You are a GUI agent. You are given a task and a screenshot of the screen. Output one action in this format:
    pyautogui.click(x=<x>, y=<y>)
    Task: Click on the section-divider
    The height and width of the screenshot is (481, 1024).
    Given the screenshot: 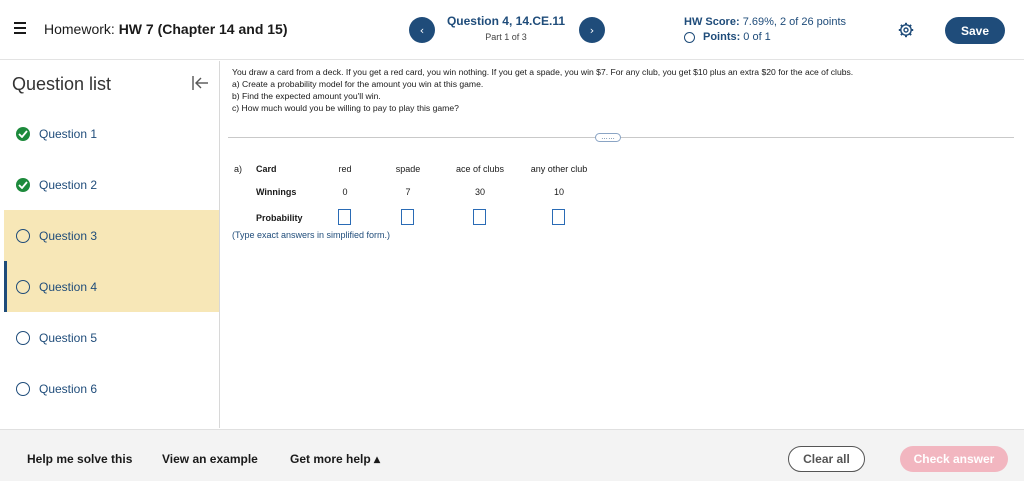 What is the action you would take?
    pyautogui.click(x=621, y=137)
    